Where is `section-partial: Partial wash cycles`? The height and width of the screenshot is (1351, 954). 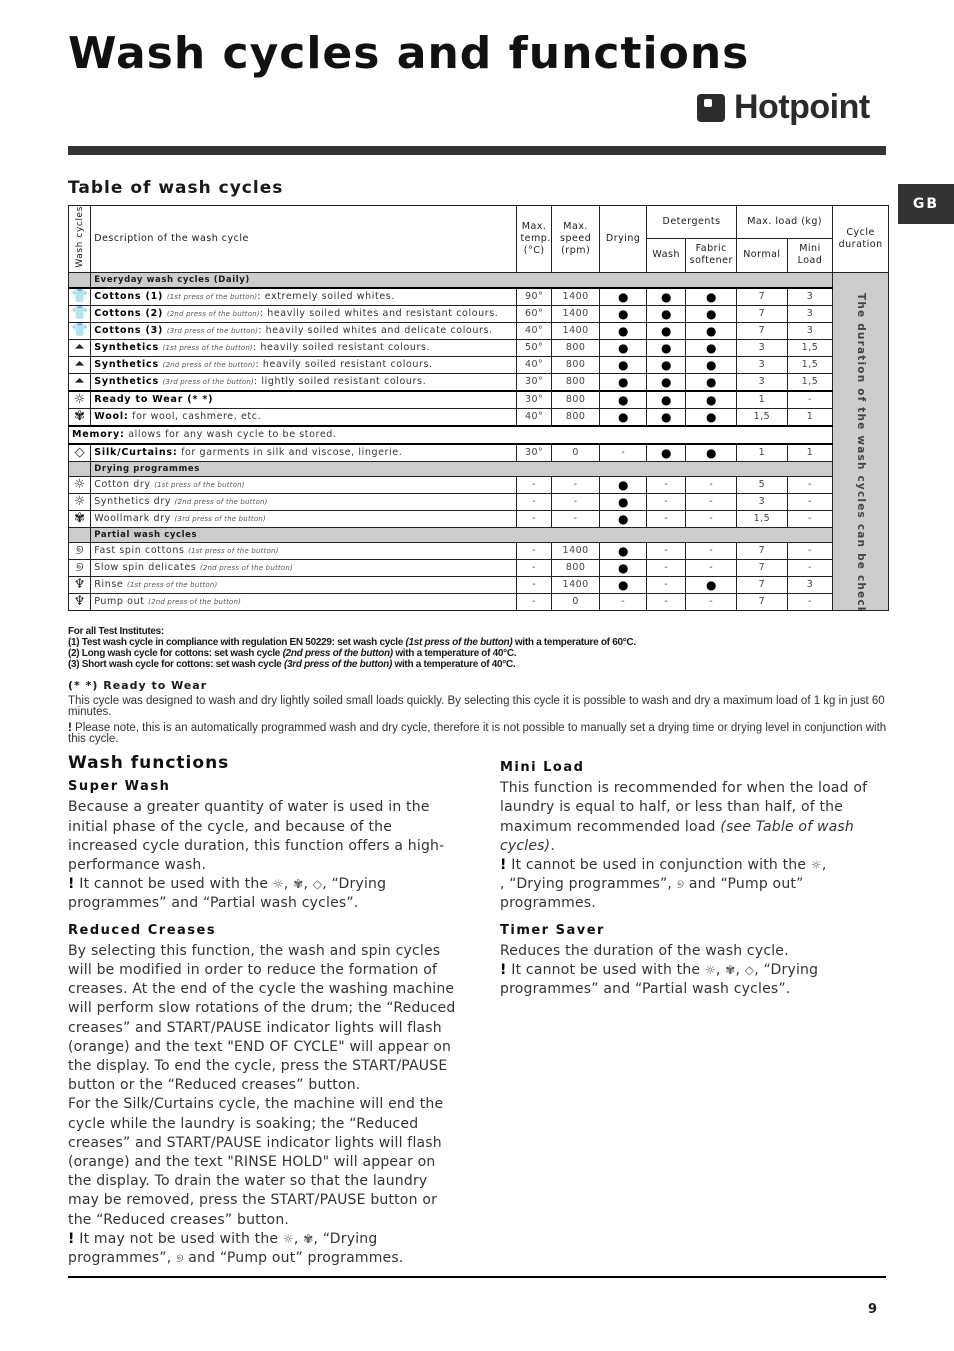
section-partial: Partial wash cycles is located at coordinates (478, 534).